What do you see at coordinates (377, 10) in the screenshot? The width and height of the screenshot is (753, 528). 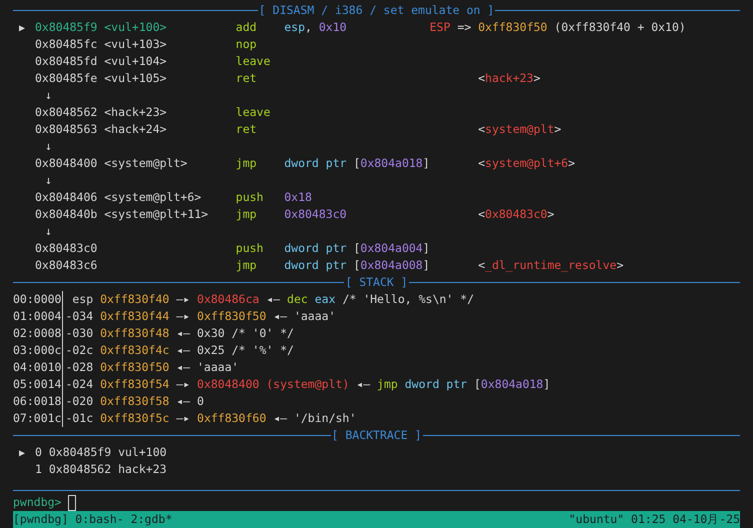 I see `section-title: [ DISASM / i386 / set emulate on ]` at bounding box center [377, 10].